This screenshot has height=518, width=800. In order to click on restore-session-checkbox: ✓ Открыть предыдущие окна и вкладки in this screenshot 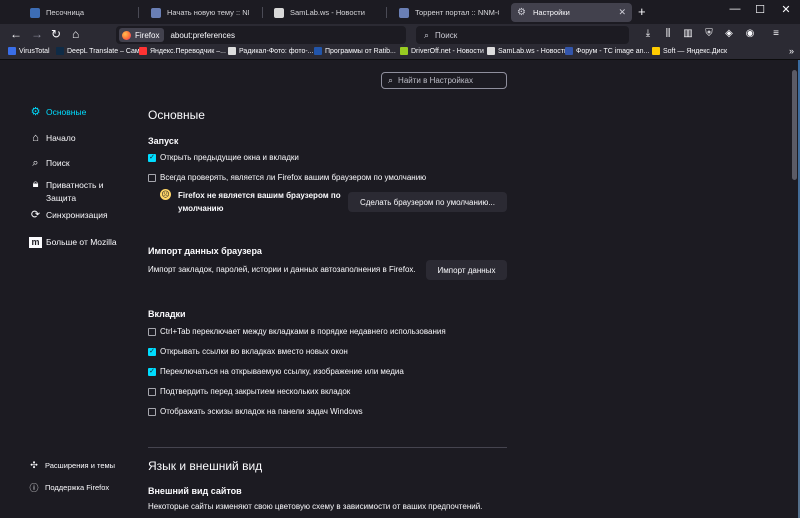, I will do `click(223, 157)`.